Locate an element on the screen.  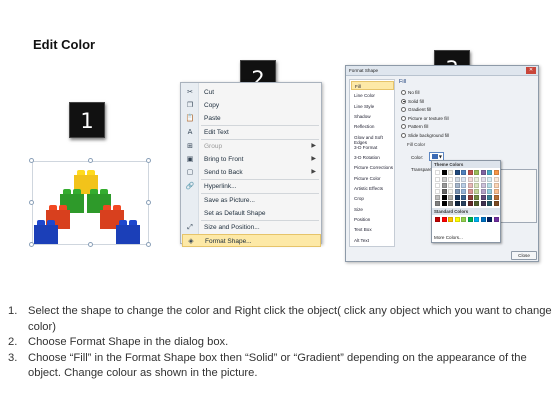
close-icon: ✕ is located at coordinates (531, 70).